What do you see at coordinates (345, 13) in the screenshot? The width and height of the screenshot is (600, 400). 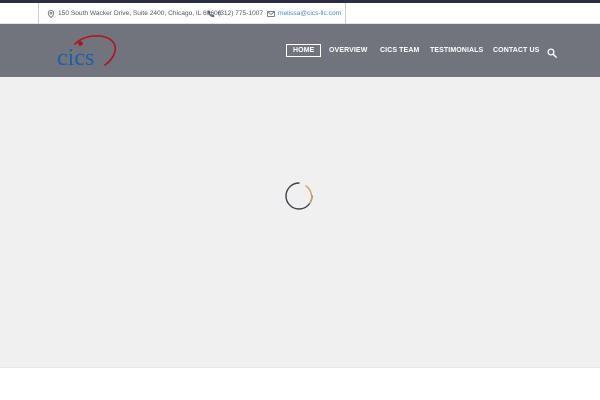 I see `topbar-divider-right` at bounding box center [345, 13].